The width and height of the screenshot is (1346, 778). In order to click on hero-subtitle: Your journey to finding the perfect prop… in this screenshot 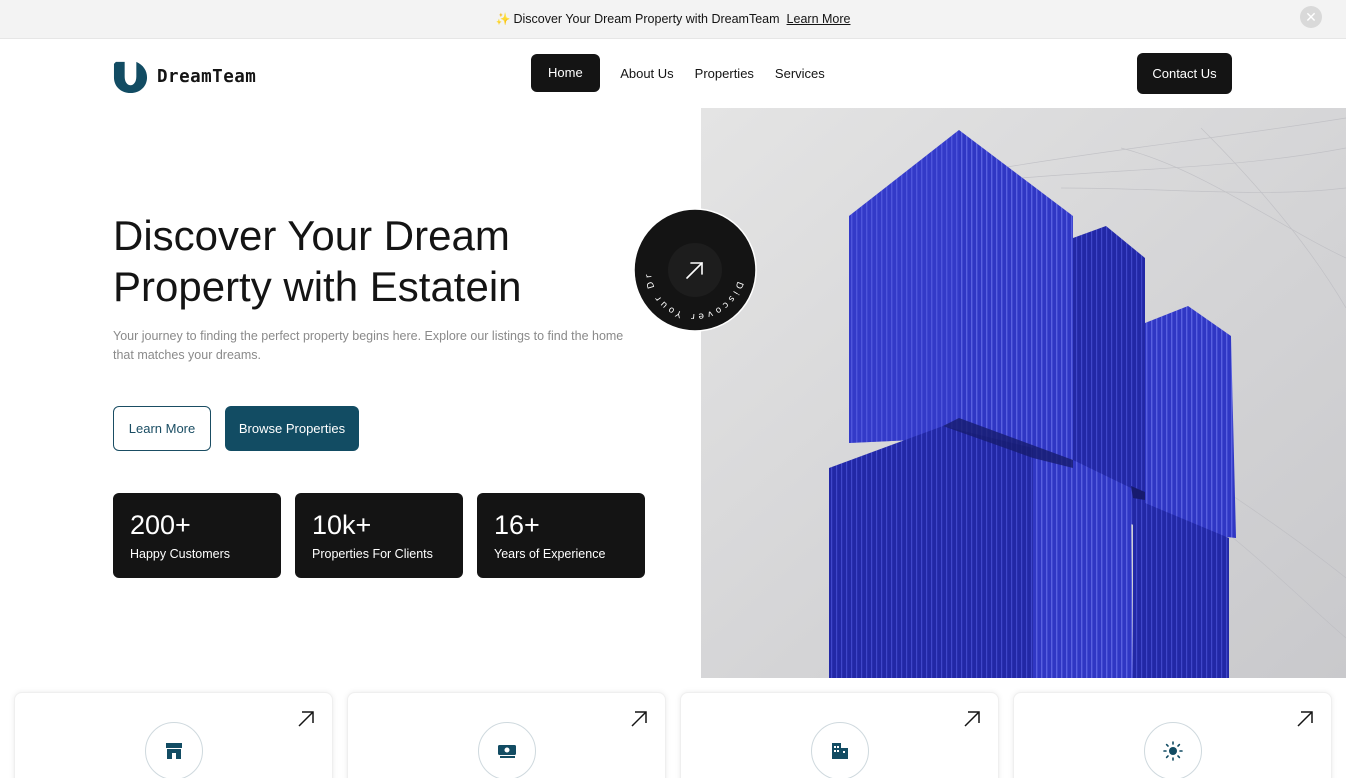, I will do `click(368, 345)`.